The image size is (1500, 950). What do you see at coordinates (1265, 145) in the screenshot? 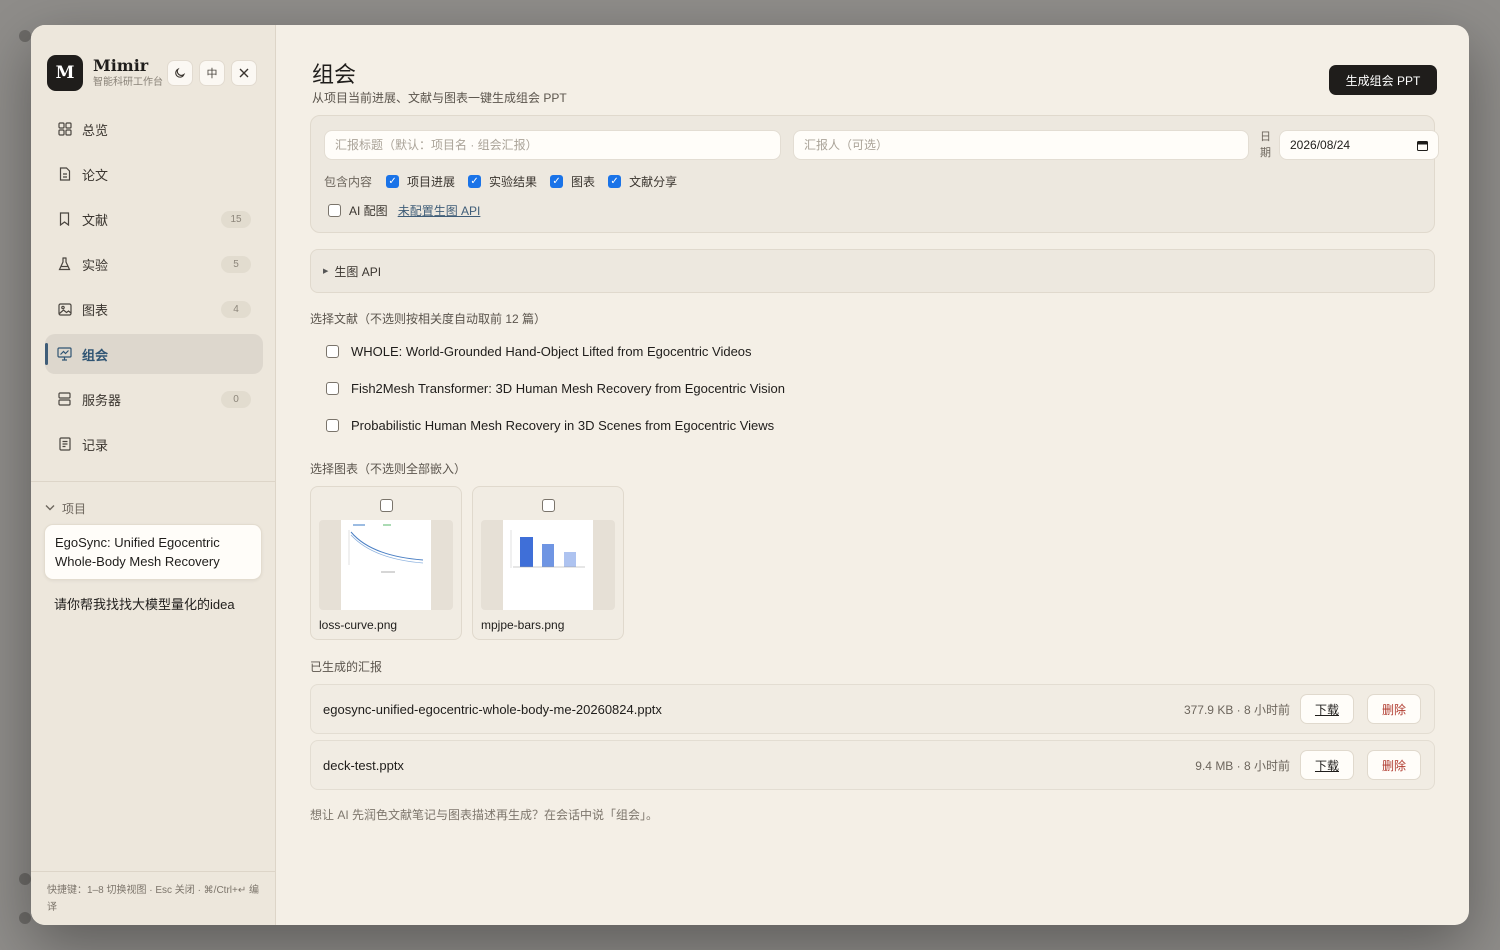
I see `date-label: 日期` at bounding box center [1265, 145].